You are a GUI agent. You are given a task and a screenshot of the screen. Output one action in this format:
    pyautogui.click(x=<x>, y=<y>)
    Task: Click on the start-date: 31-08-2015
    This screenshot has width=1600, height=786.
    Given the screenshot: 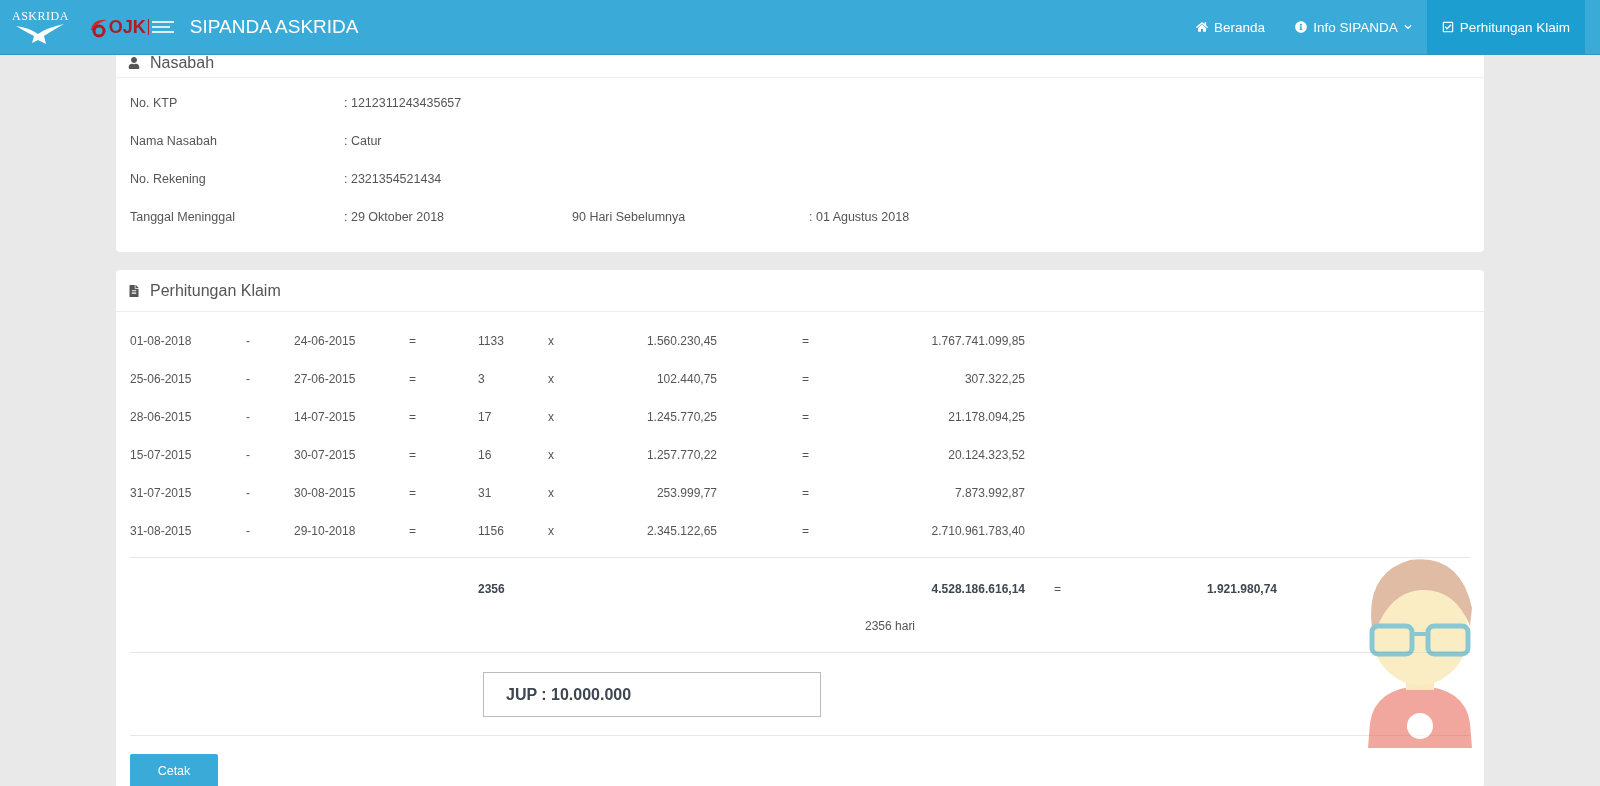 What is the action you would take?
    pyautogui.click(x=161, y=531)
    